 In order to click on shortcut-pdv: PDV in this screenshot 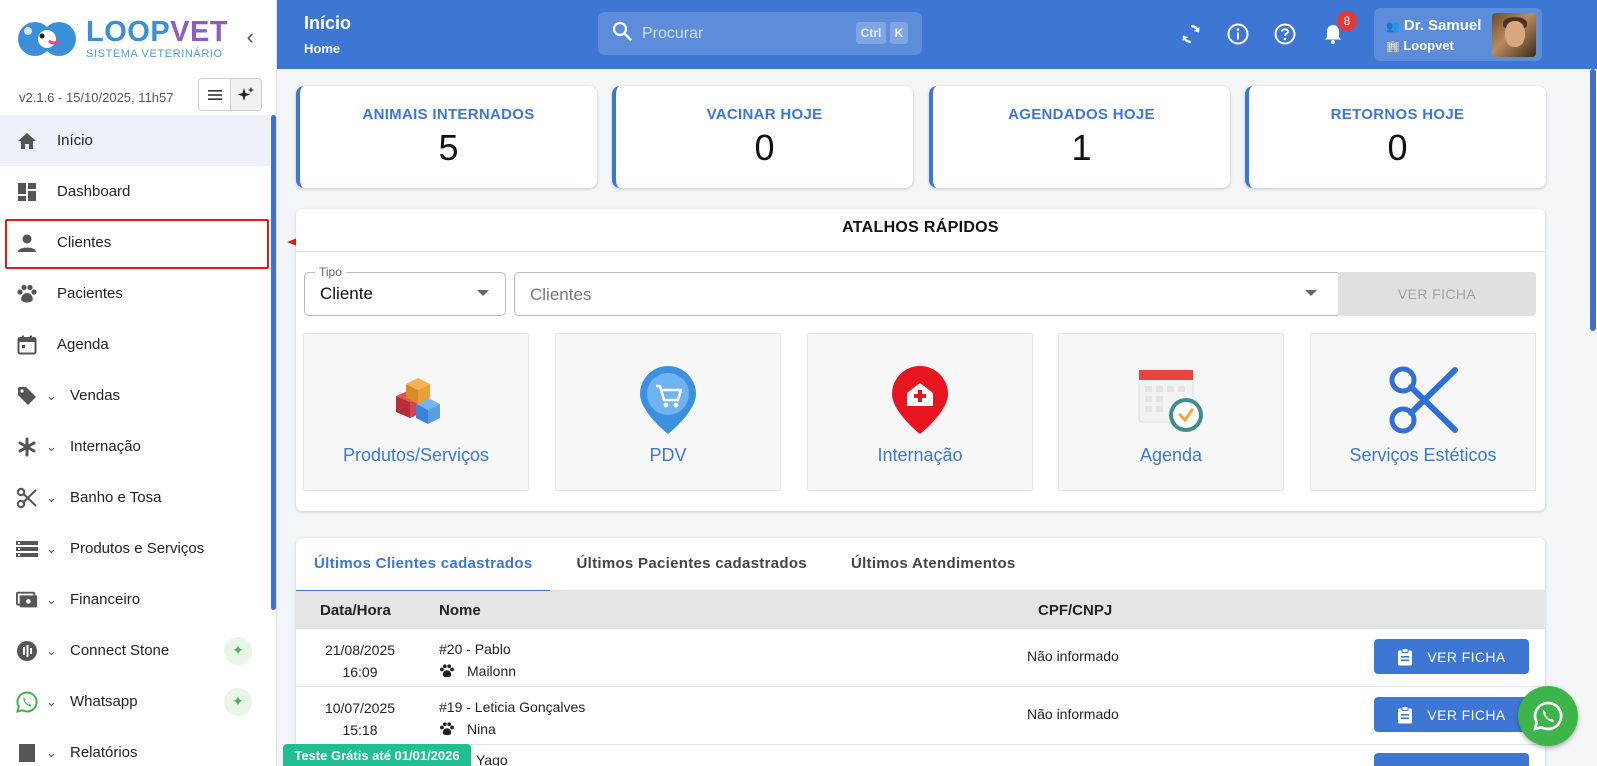, I will do `click(668, 412)`.